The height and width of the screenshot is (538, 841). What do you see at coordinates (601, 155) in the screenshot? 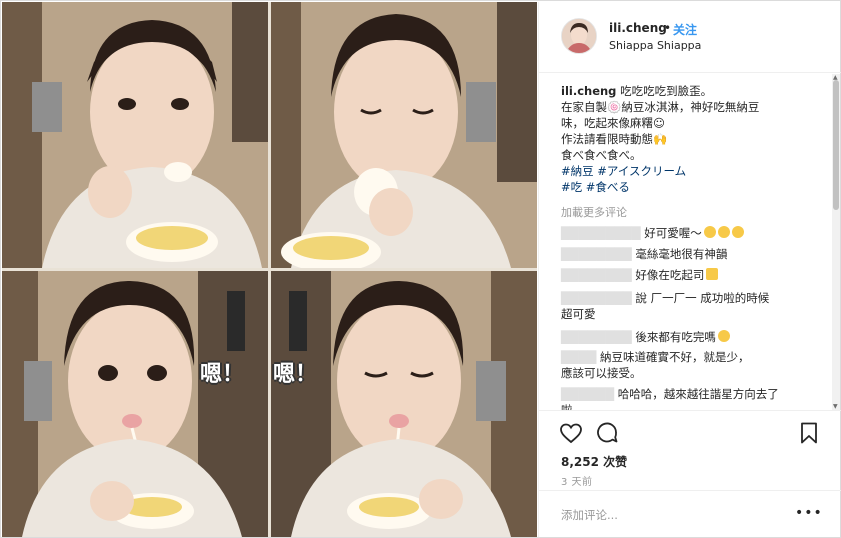
I see `caption-line-5: 食べ食べ食べ。` at bounding box center [601, 155].